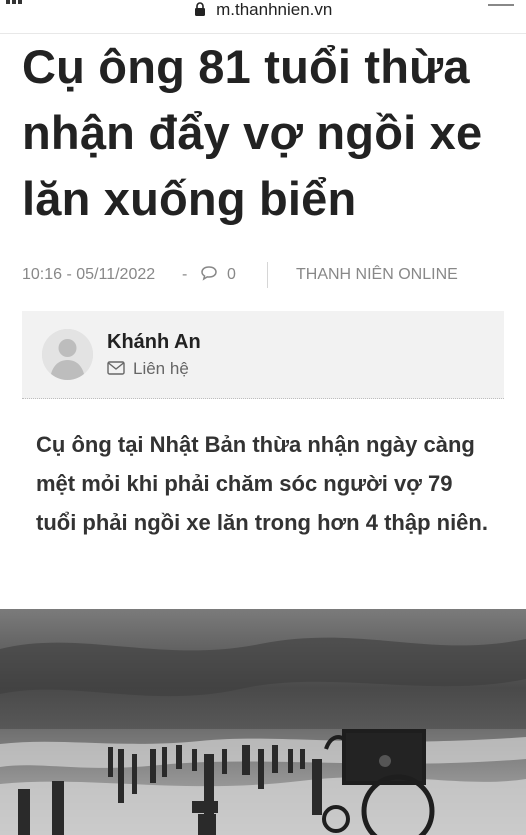  I want to click on avatar, so click(67, 354).